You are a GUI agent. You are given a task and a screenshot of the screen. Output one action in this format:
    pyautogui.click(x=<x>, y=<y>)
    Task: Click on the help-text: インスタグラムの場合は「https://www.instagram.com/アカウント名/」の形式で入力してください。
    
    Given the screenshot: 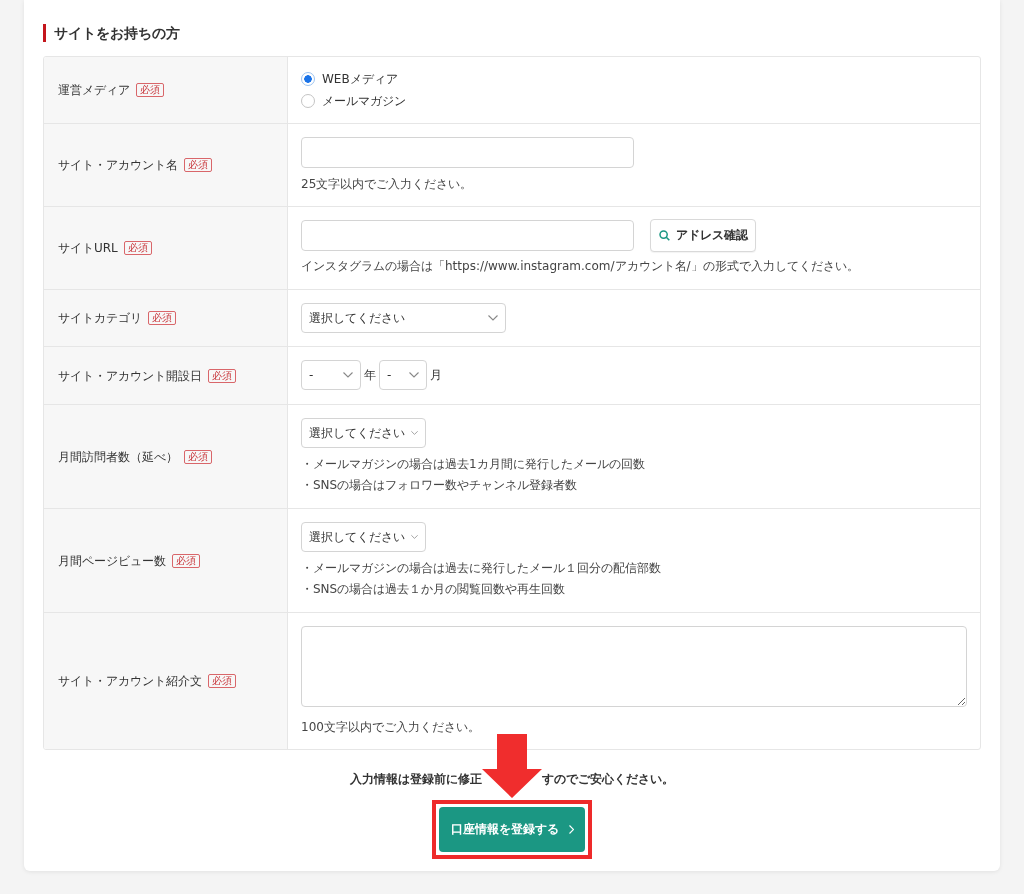 What is the action you would take?
    pyautogui.click(x=580, y=266)
    